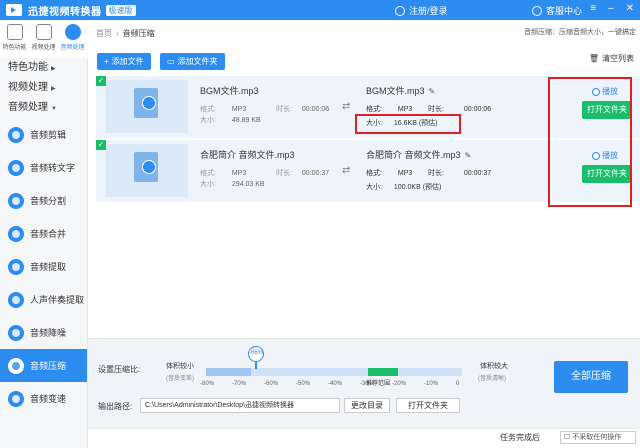  I want to click on output-path-input: C:\Users\Administrator\Desktop\迅捷视频转换器, so click(240, 405).